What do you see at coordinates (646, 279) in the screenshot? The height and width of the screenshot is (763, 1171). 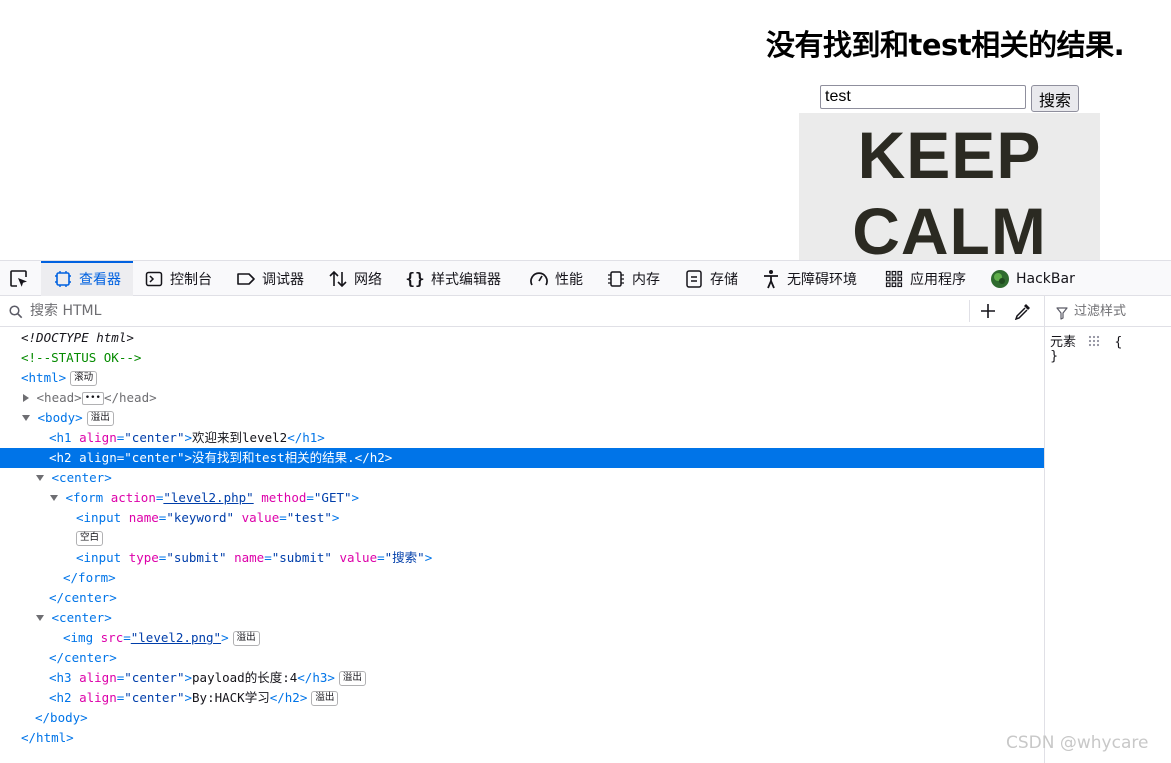 I see `tab-label: 内存` at bounding box center [646, 279].